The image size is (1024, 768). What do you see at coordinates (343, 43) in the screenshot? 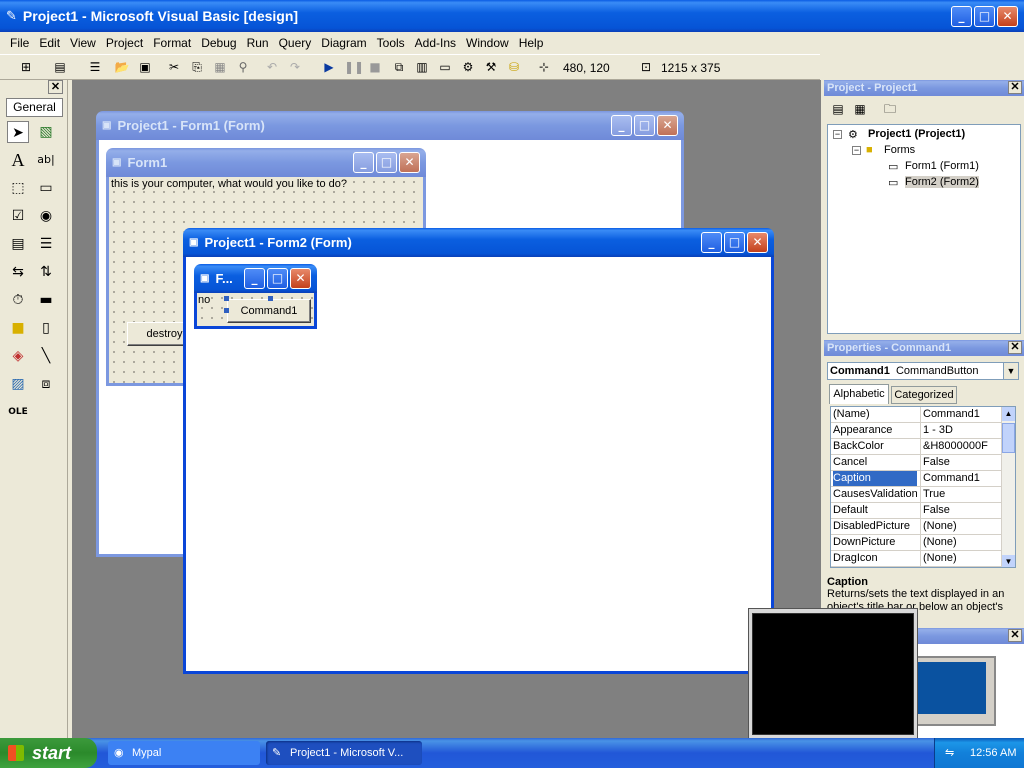
I see `menu-diagram: Diagram` at bounding box center [343, 43].